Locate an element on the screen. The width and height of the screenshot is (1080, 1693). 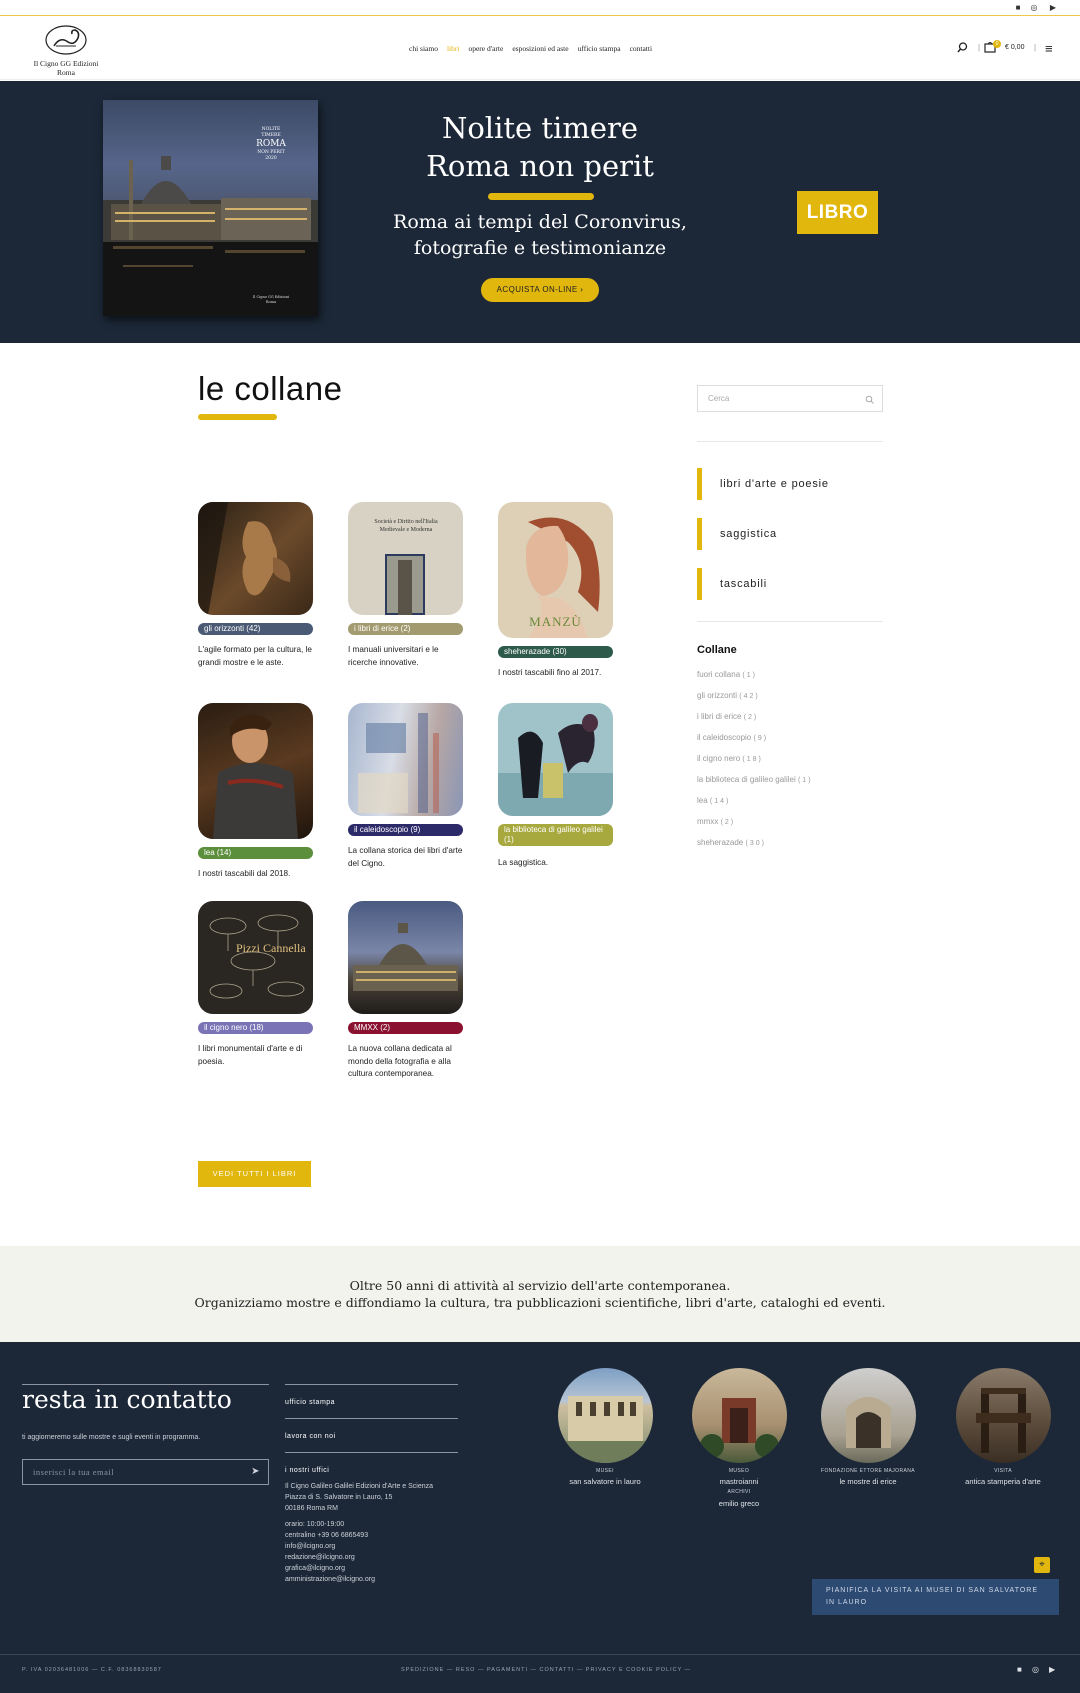
hero-subtitle-line1: Roma ai tempi del Coronvirus, is located at coordinates (540, 222).